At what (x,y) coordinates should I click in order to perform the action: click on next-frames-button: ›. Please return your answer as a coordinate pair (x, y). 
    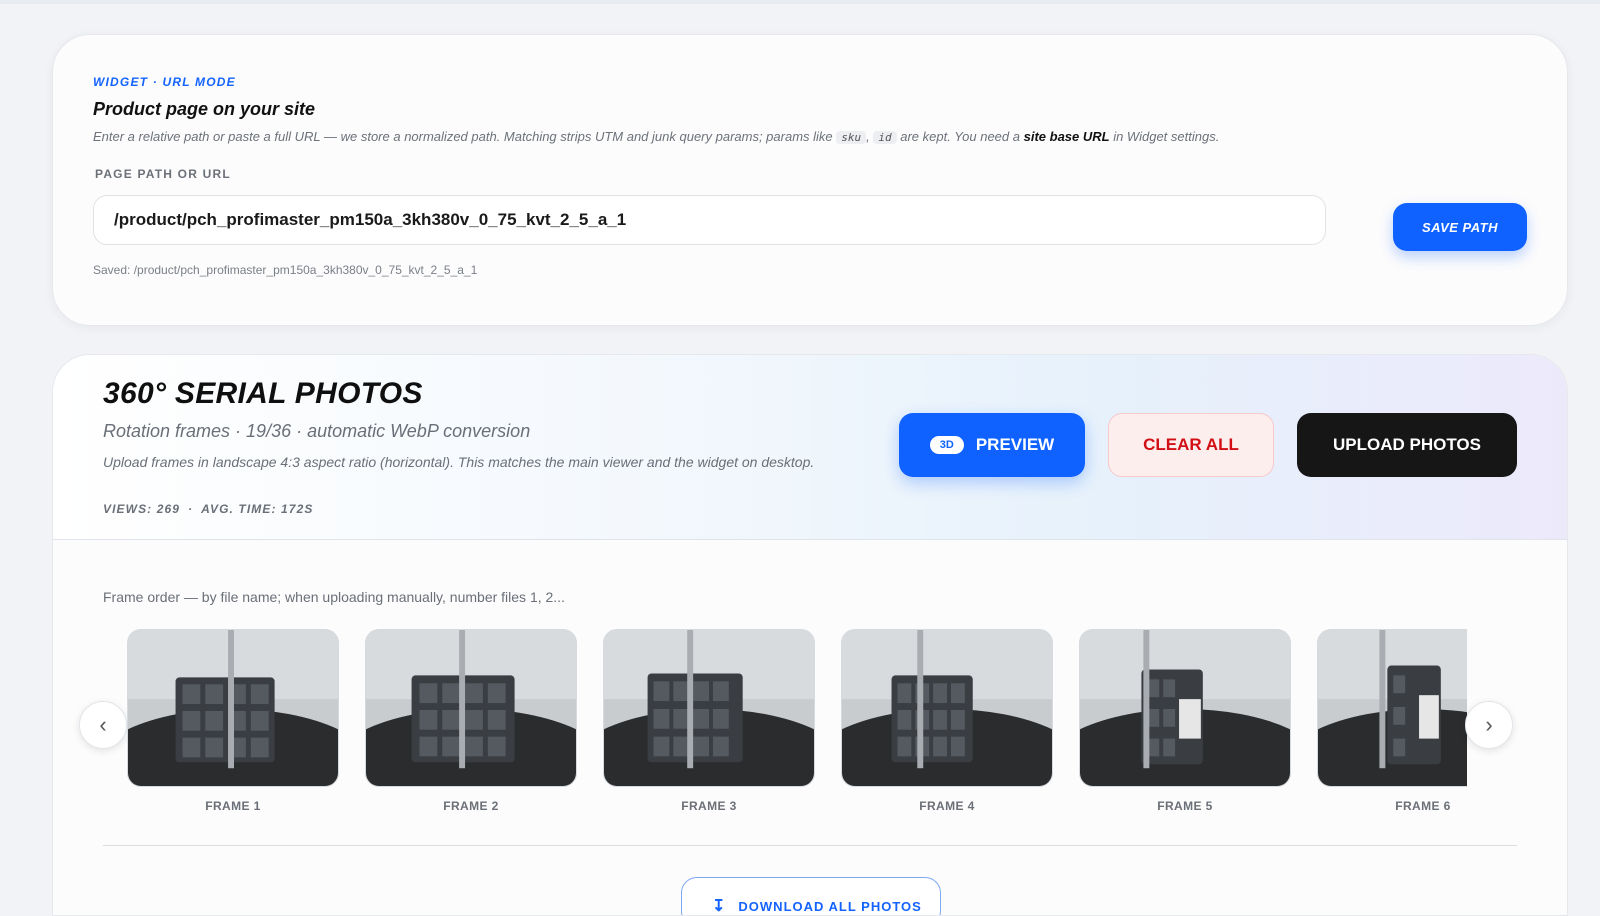
    Looking at the image, I should click on (1489, 725).